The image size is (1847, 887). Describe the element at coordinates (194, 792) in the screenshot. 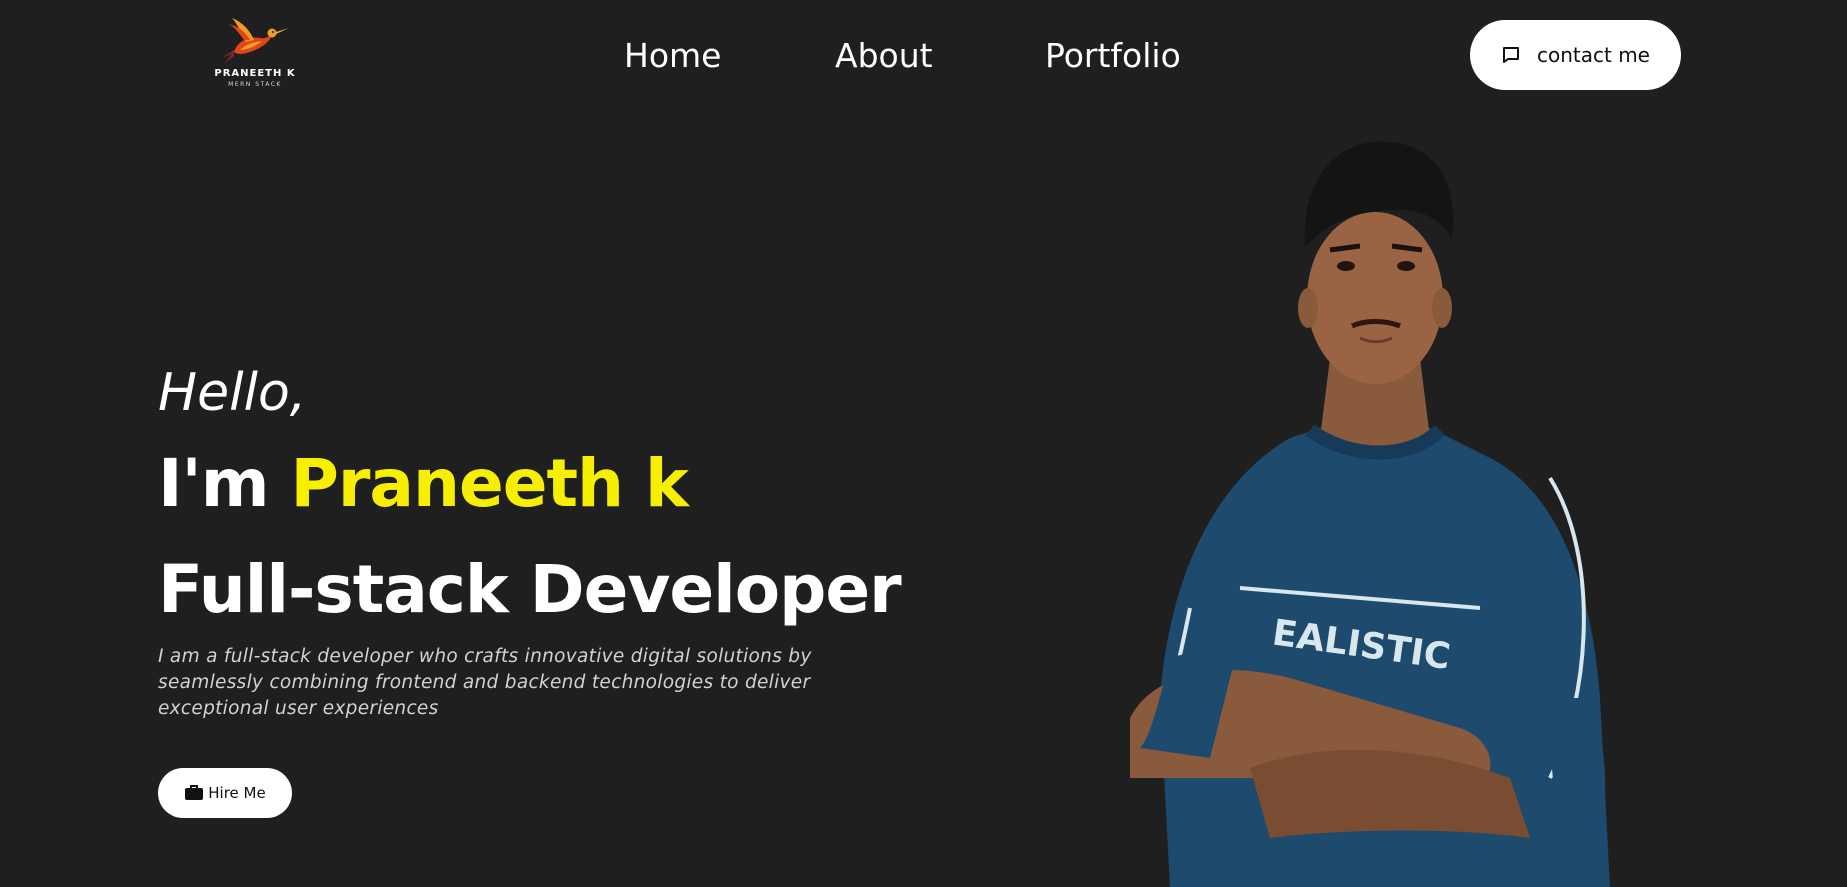

I see `briefcase-icon` at that location.